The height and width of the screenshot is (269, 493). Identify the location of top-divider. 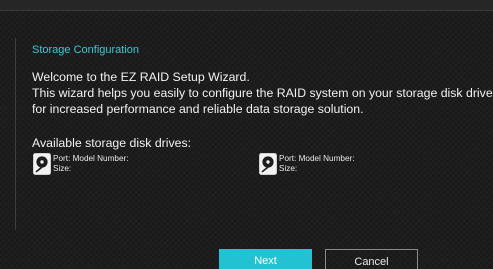
(246, 10).